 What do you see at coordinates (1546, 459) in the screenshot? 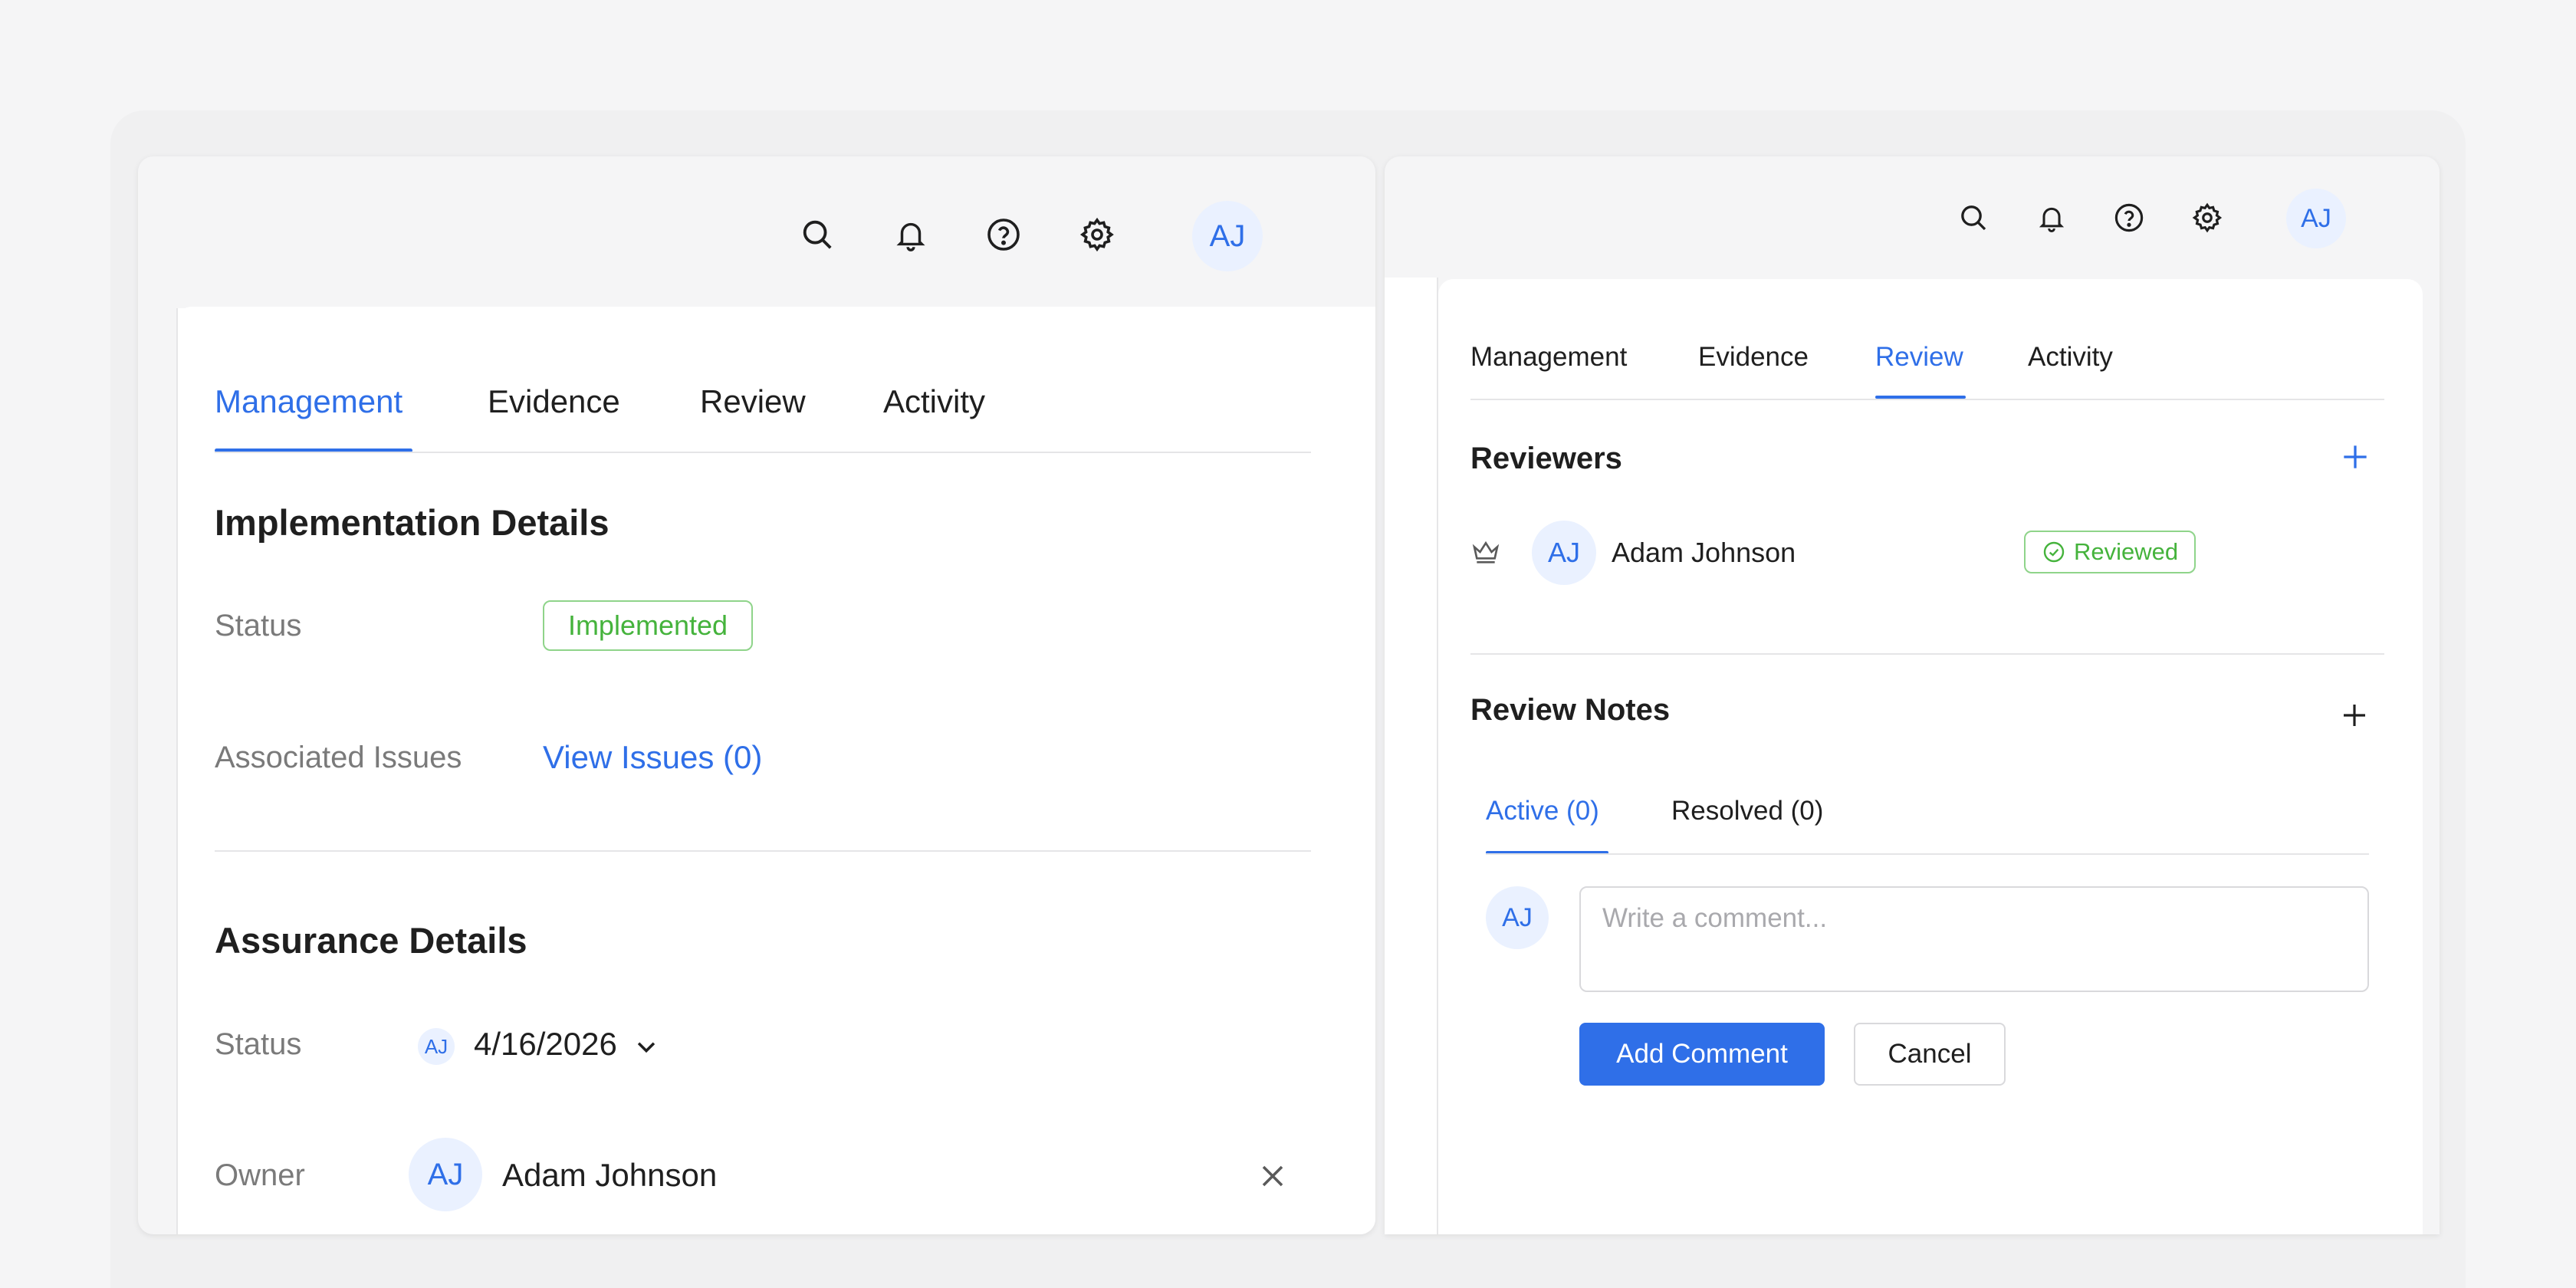
I see `reviewers-title: Reviewers` at bounding box center [1546, 459].